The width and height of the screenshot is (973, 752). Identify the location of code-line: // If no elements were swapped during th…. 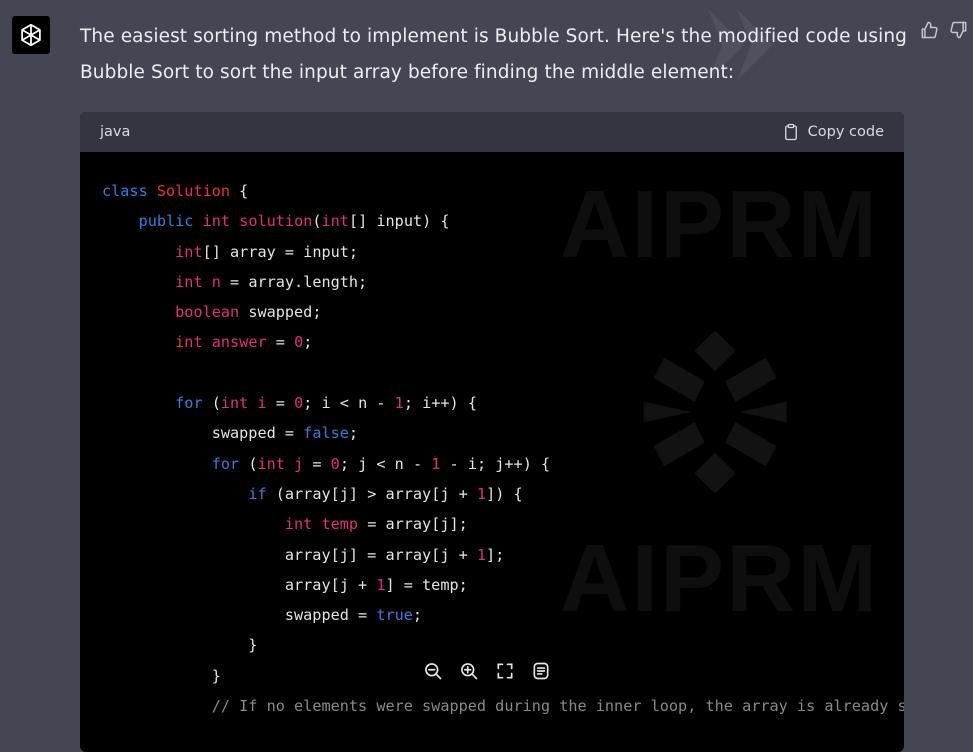
(503, 706).